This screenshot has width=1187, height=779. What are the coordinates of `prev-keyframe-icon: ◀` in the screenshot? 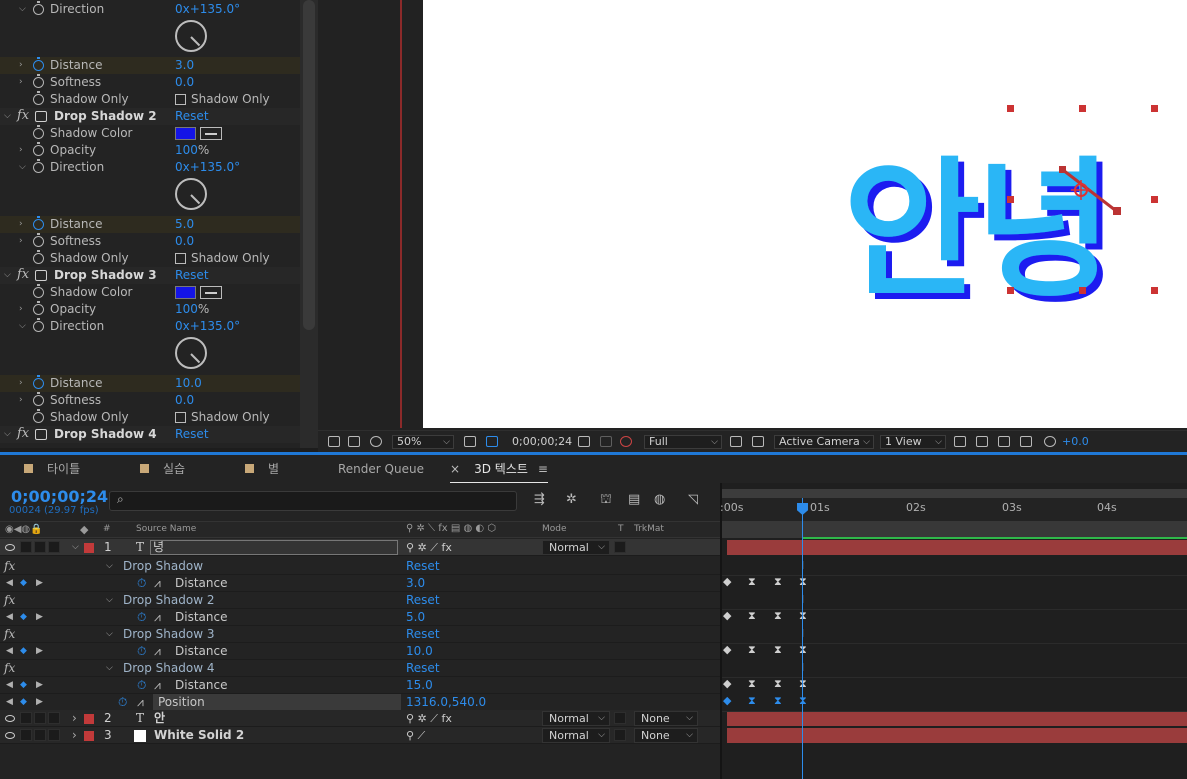 It's located at (9, 583).